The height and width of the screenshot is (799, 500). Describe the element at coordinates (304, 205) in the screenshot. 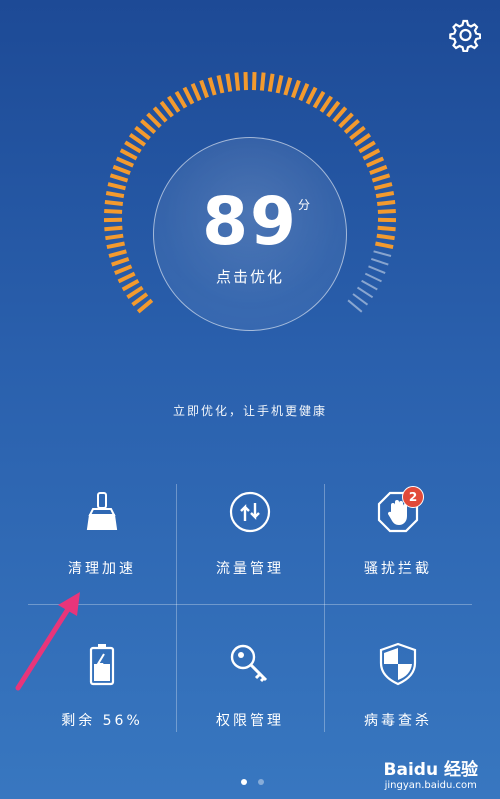

I see `score-unit: 分` at that location.